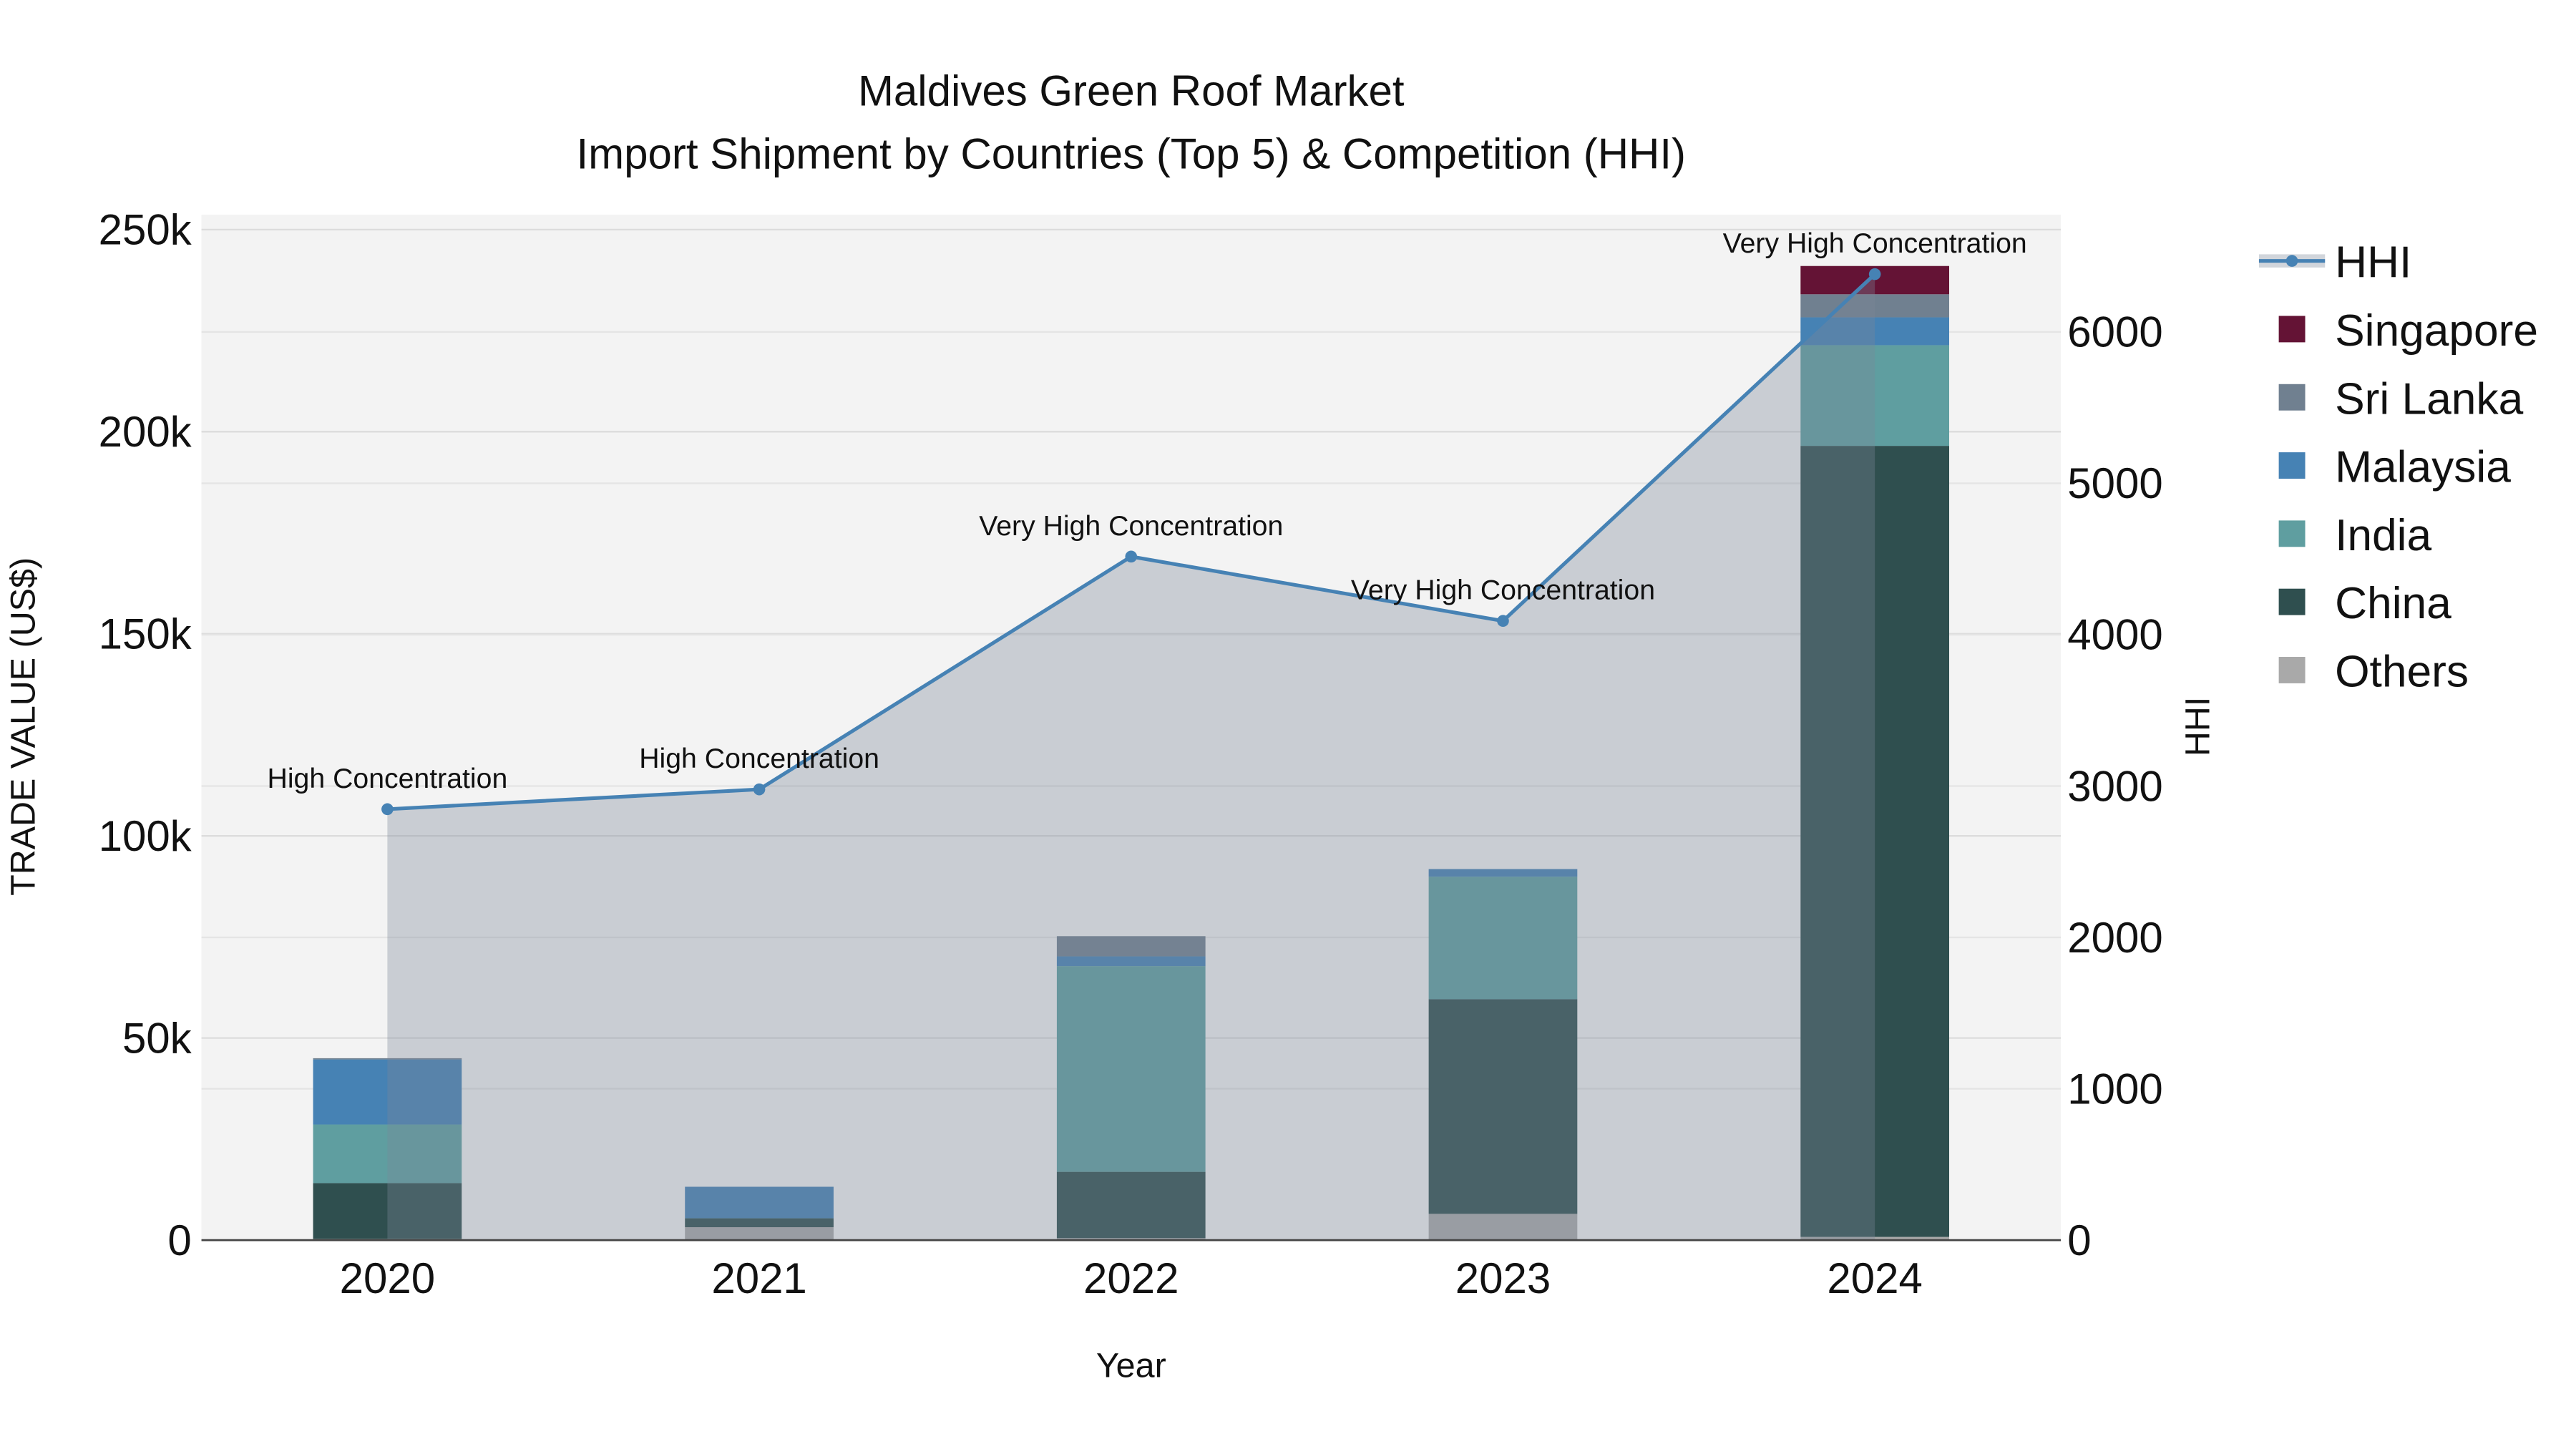  What do you see at coordinates (2114, 483) in the screenshot?
I see `y2-tick-label: 5000` at bounding box center [2114, 483].